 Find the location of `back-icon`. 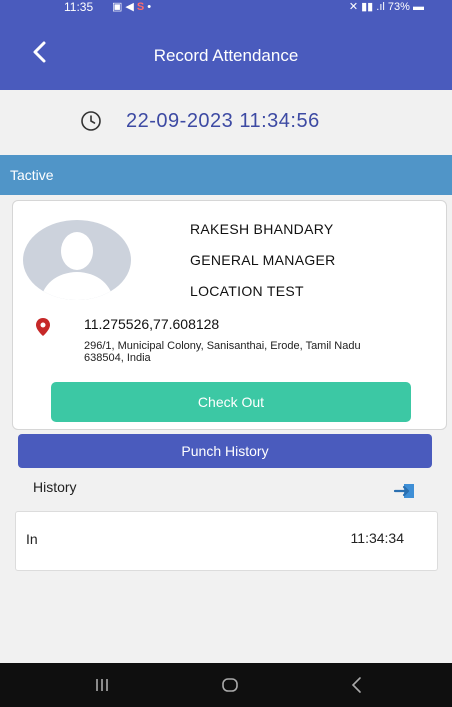

back-icon is located at coordinates (357, 685).